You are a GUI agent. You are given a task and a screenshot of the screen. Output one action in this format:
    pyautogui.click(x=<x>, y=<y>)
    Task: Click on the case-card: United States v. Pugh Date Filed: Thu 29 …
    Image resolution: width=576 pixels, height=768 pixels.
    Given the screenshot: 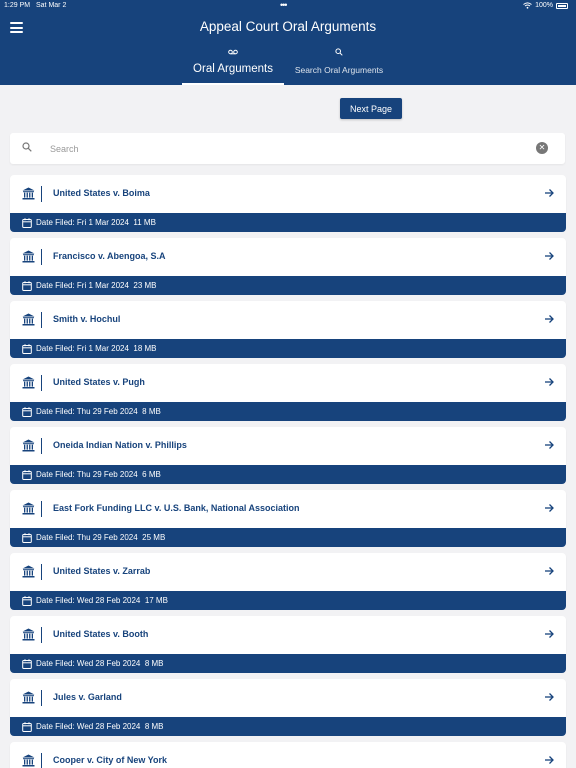 What is the action you would take?
    pyautogui.click(x=288, y=392)
    